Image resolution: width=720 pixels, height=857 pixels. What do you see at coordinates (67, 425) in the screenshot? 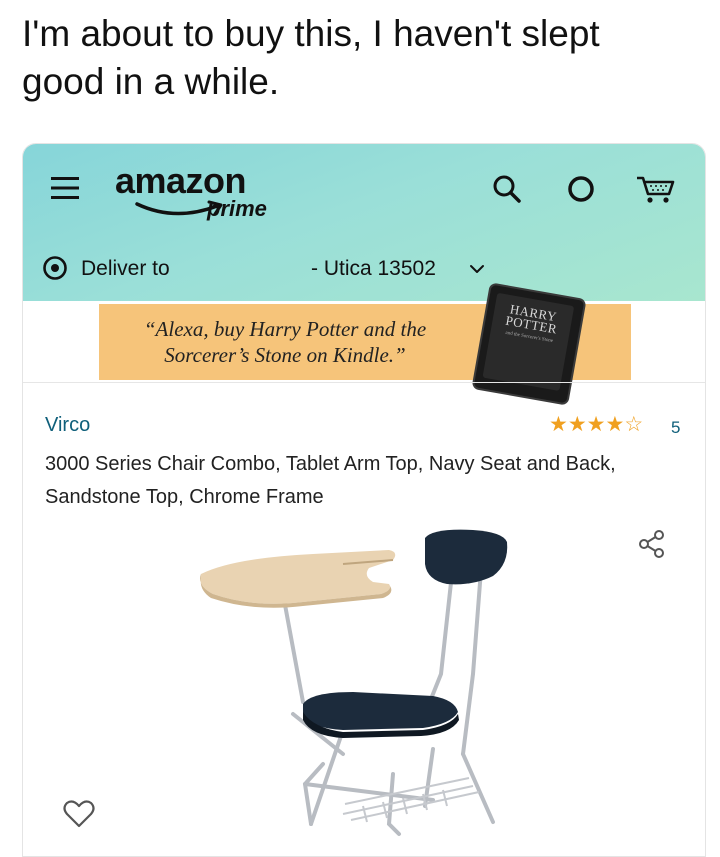
I see `brand-link: Virco` at bounding box center [67, 425].